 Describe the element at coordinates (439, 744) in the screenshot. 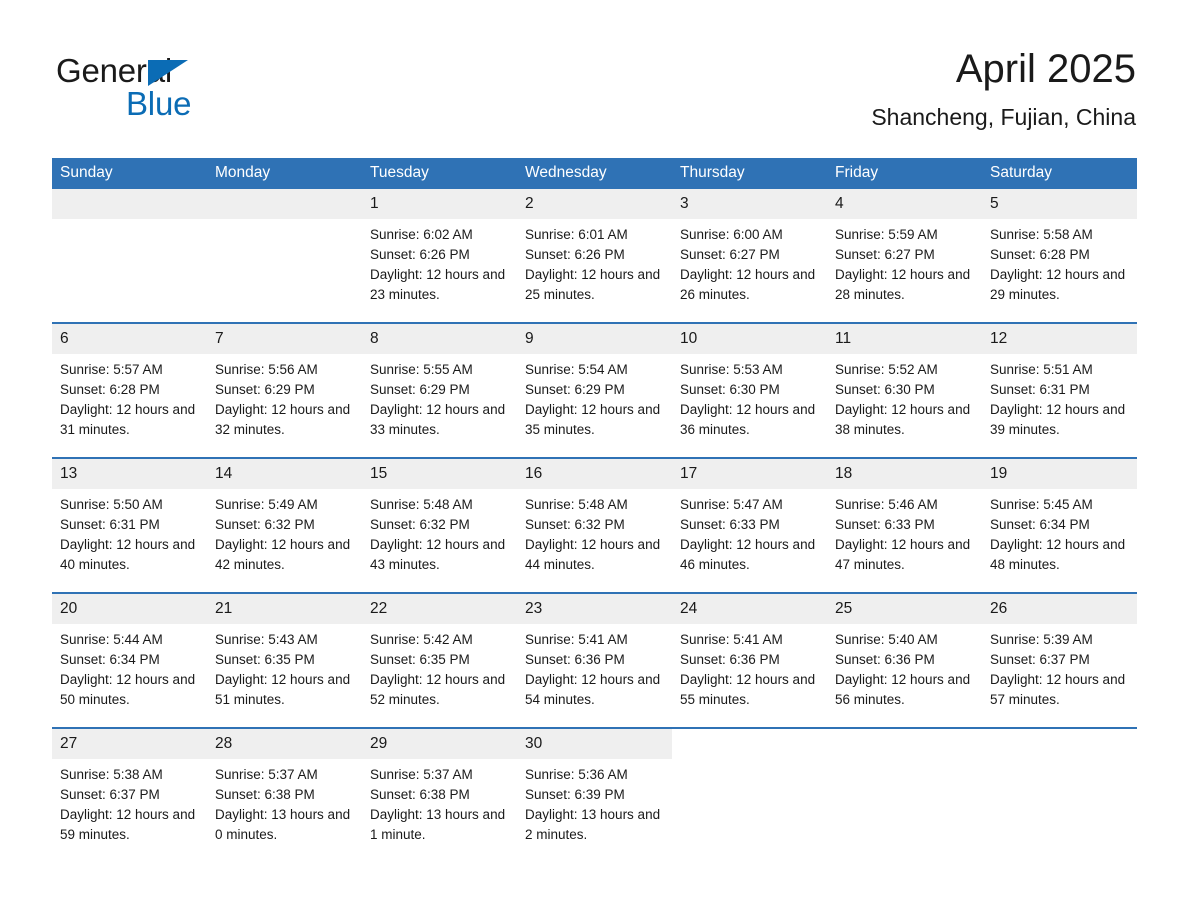

I see `day-number: 29` at that location.